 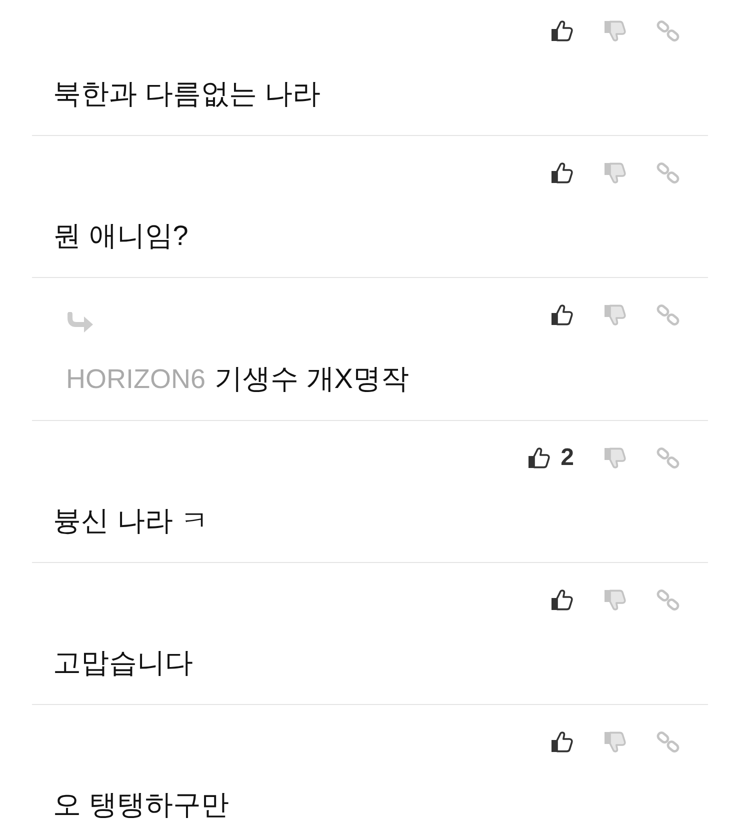 I want to click on comment-text: 오 탱탱하구만, so click(x=141, y=805).